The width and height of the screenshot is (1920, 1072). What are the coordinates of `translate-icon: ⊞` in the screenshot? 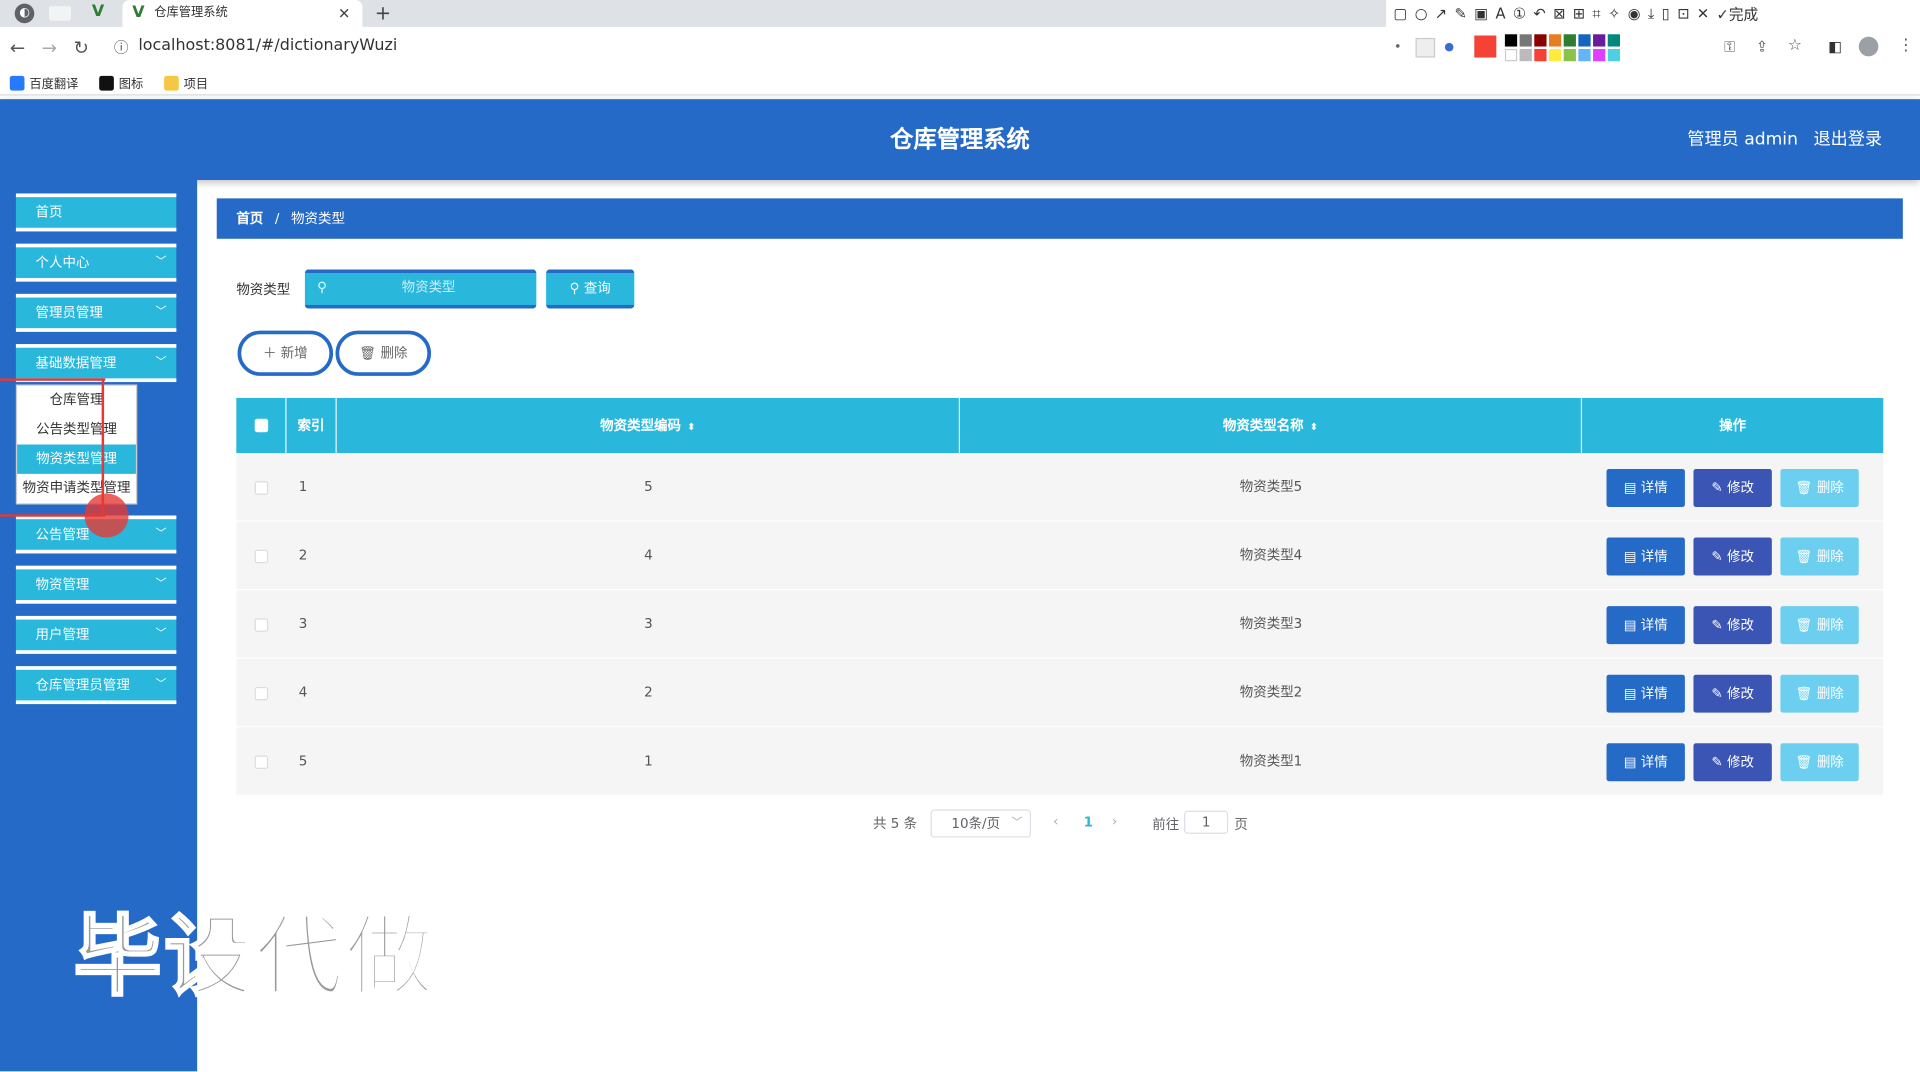 It's located at (1579, 13).